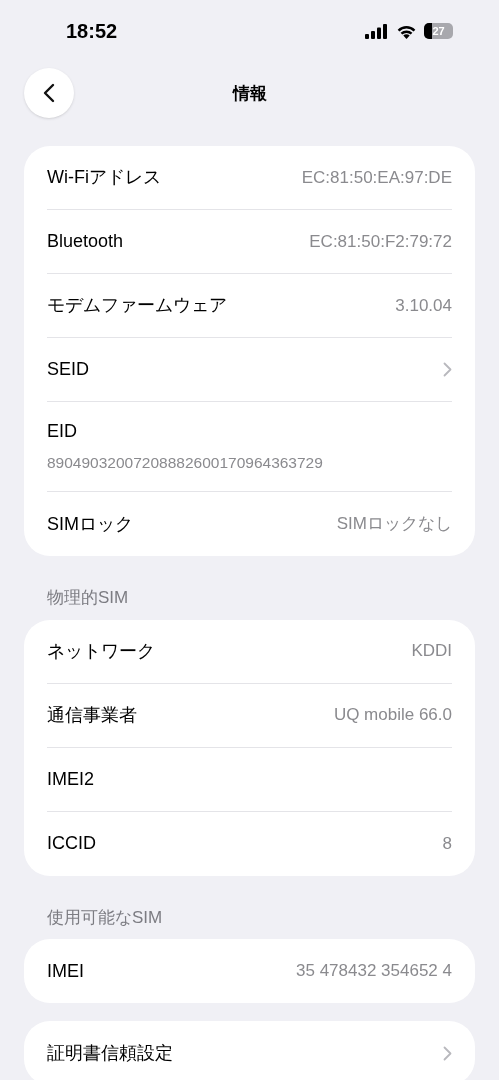 The width and height of the screenshot is (499, 1080). I want to click on signal-icon, so click(377, 31).